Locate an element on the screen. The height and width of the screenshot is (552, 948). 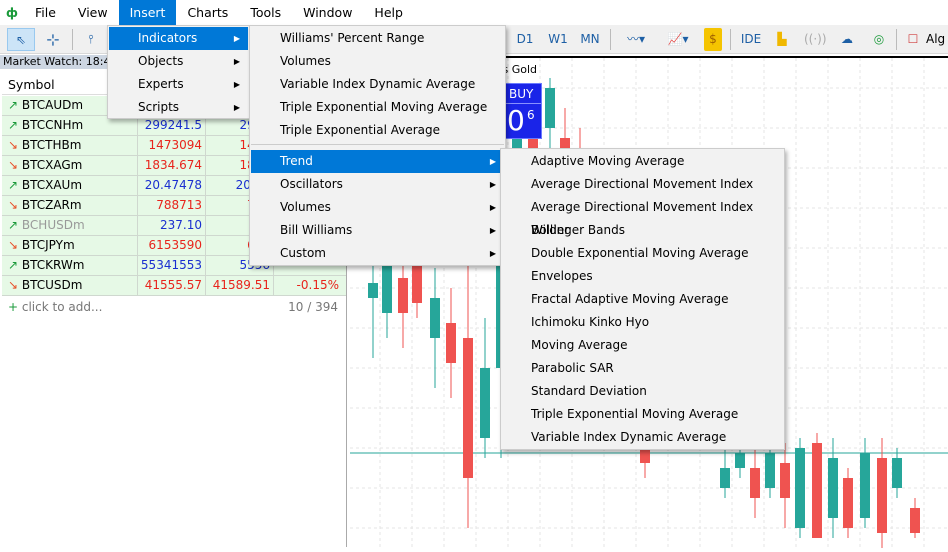
symbol-name: BTCXAGm is located at coordinates (52, 165).